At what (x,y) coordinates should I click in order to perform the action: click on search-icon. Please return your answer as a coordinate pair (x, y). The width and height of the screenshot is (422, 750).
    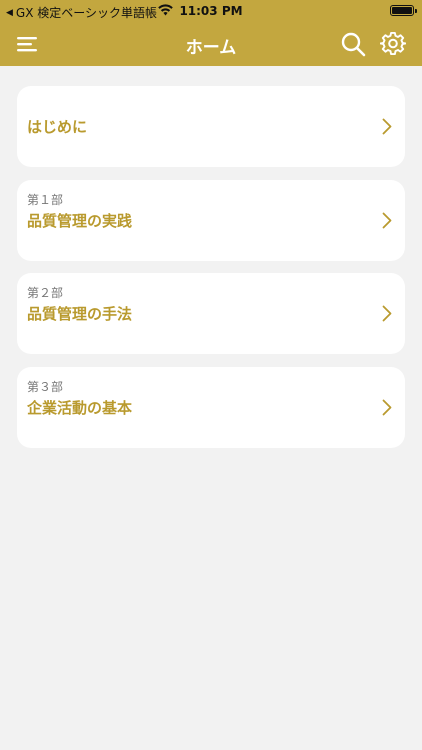
    Looking at the image, I should click on (353, 44).